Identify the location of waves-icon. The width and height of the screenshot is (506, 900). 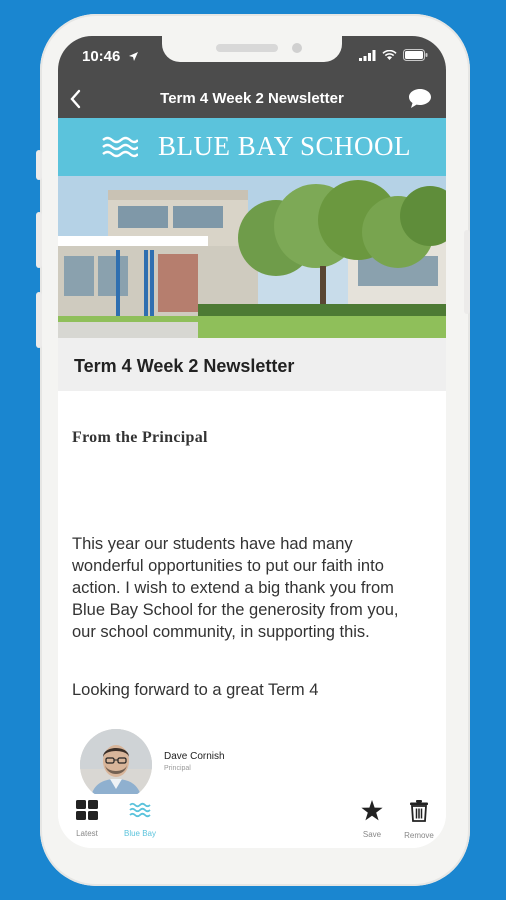
(140, 810).